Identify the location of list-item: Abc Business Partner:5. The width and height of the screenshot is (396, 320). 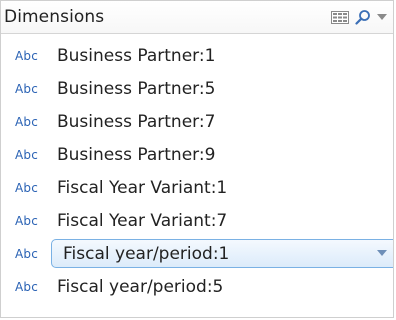
(197, 88).